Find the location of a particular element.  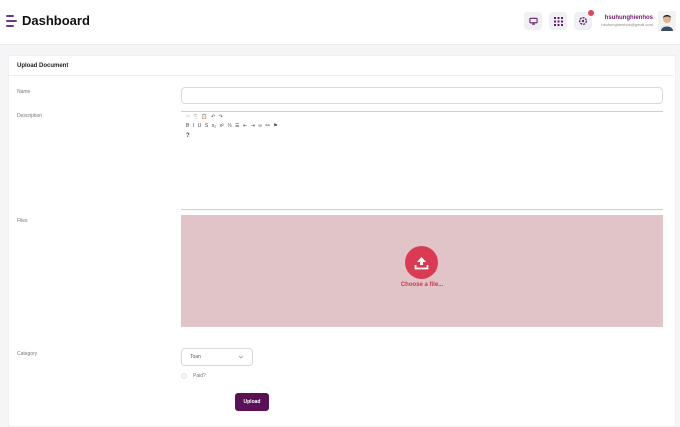

cut-icon: ✂ is located at coordinates (188, 117).